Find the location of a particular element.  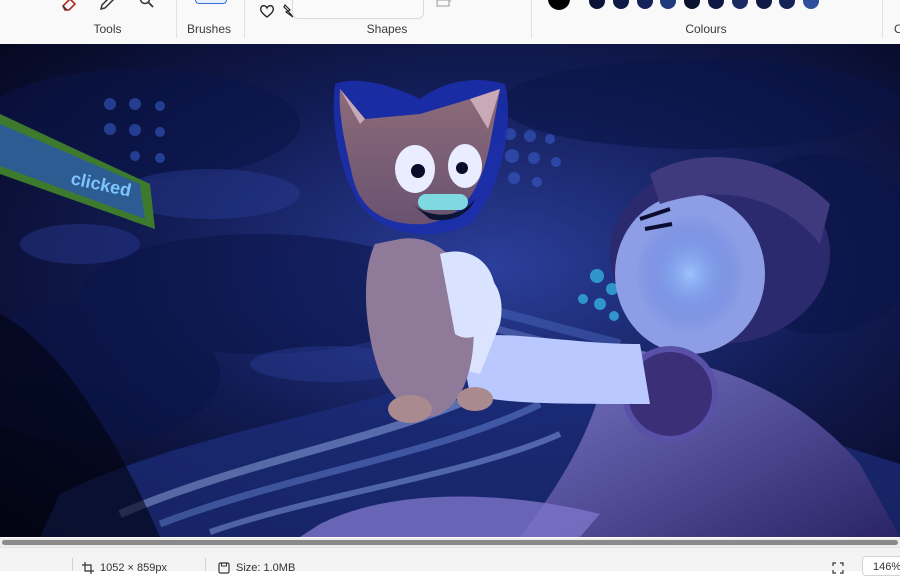

zoom-level-box: 146% is located at coordinates (881, 566).